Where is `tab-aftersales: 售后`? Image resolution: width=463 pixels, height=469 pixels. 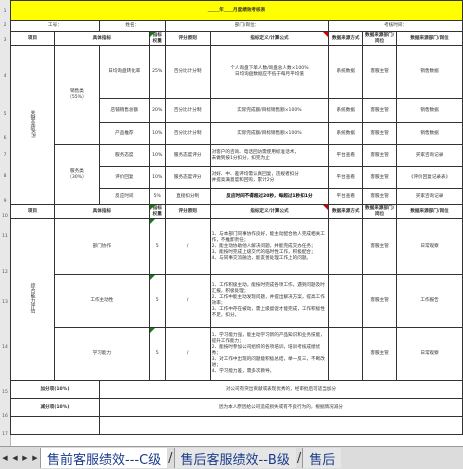 tab-aftersales: 售后 is located at coordinates (322, 458).